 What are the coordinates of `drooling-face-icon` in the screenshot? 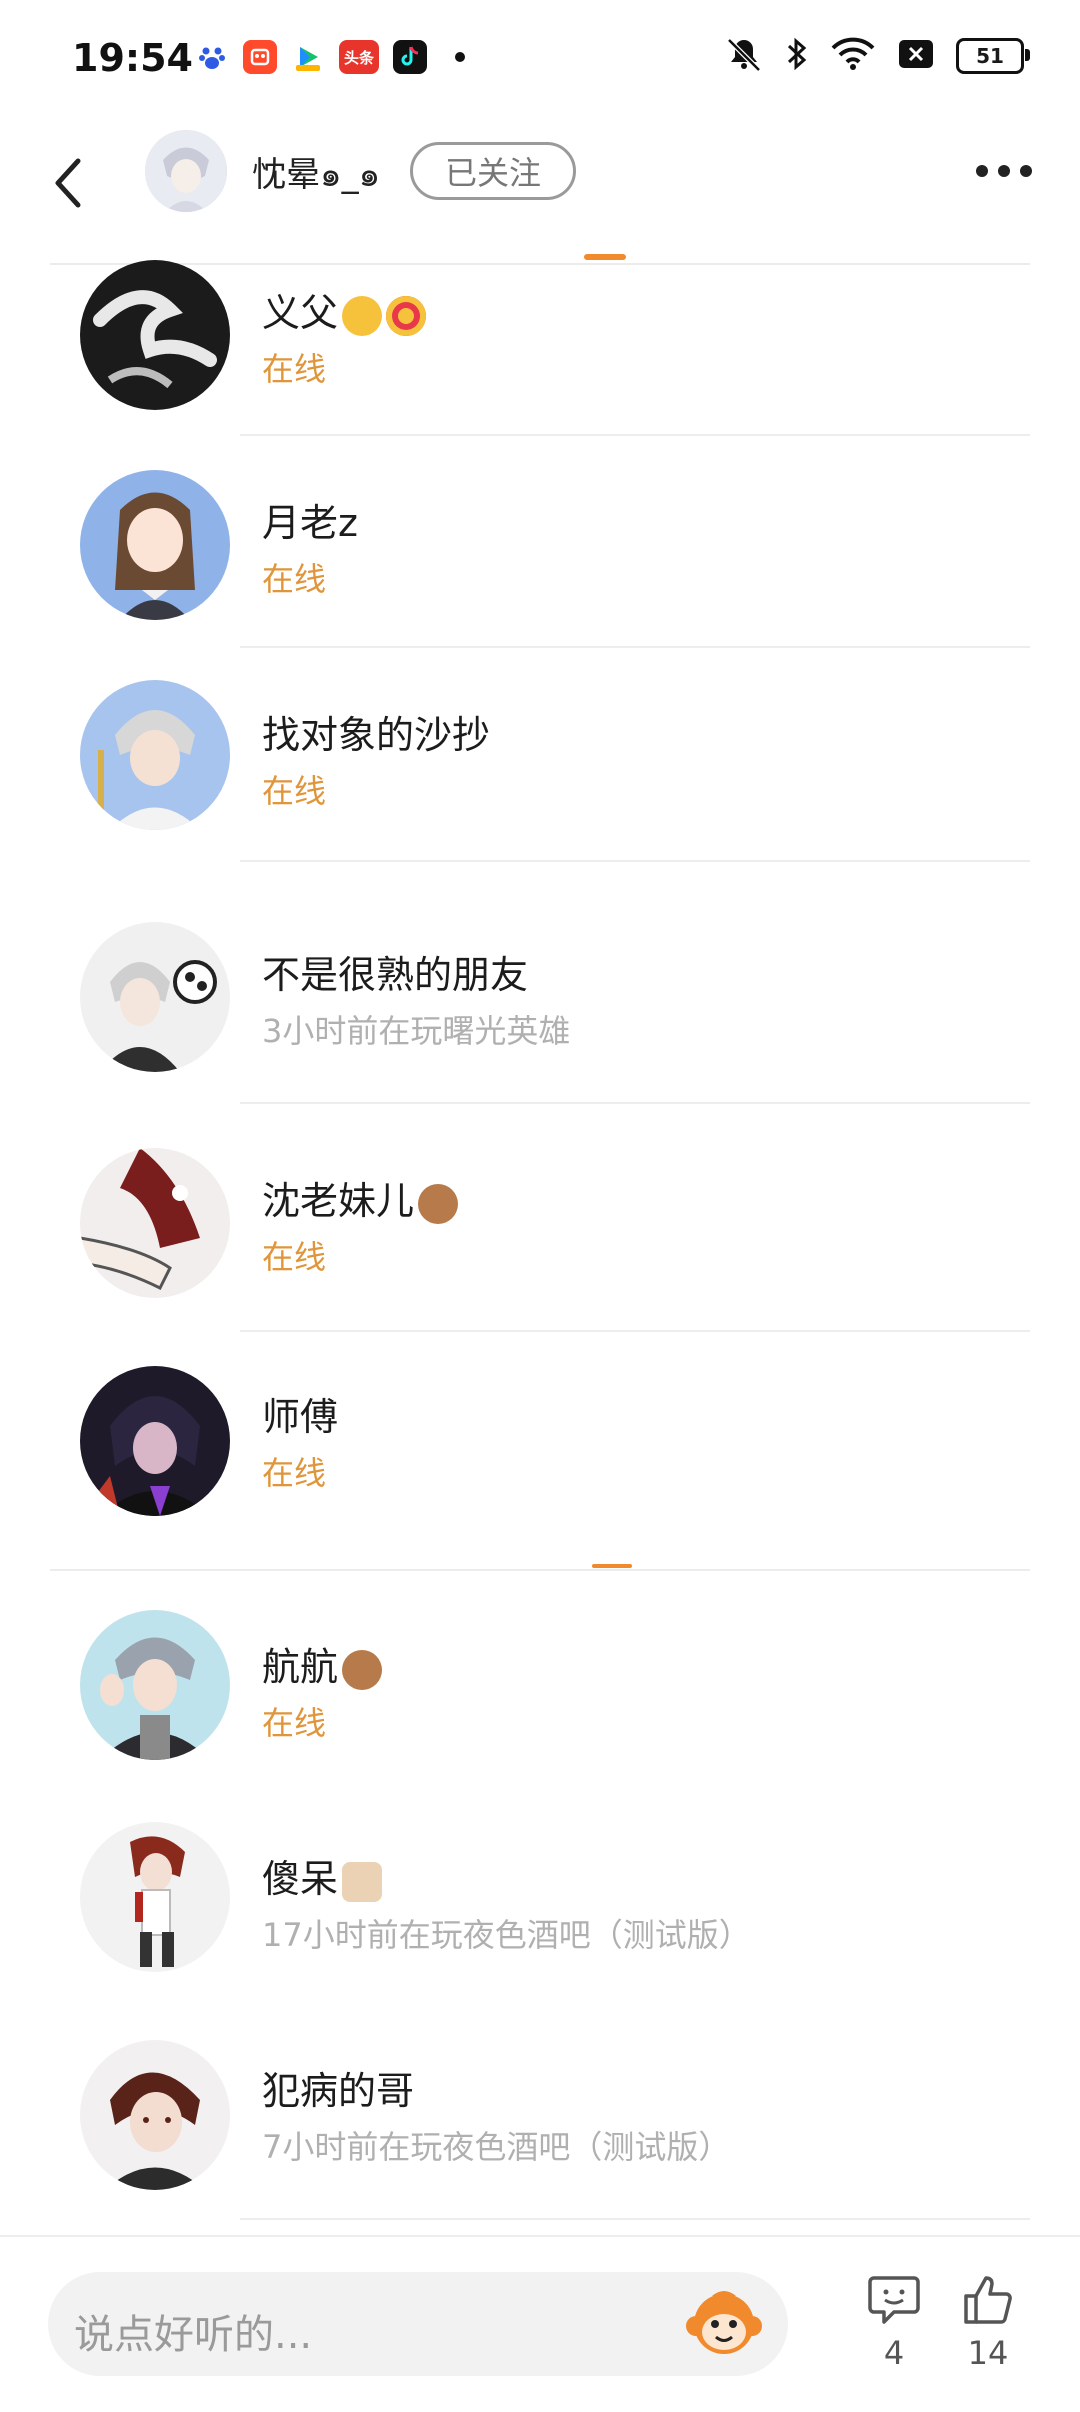 It's located at (362, 315).